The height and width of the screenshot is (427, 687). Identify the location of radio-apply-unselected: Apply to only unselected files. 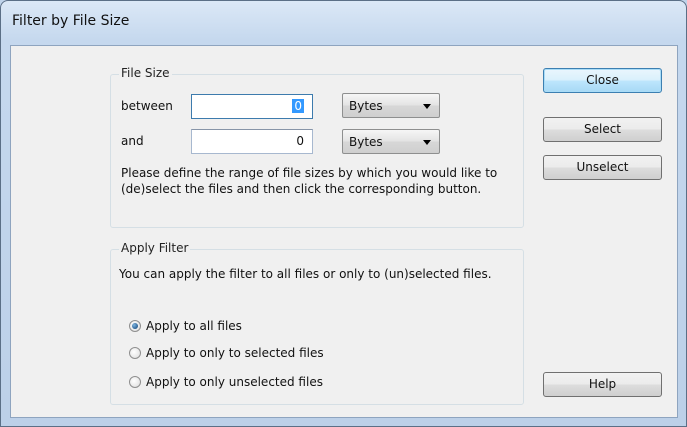
(226, 382).